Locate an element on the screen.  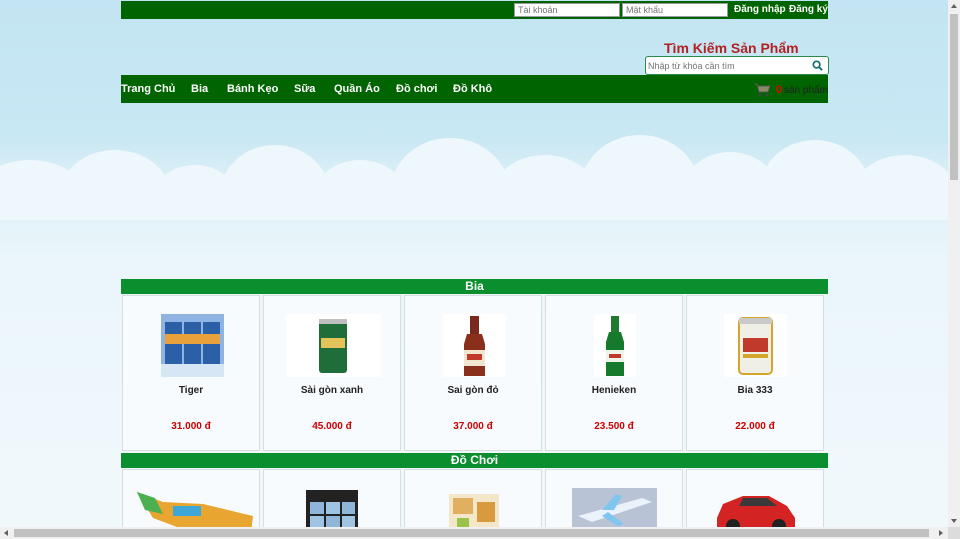
product-price: 31.000 đ is located at coordinates (191, 426).